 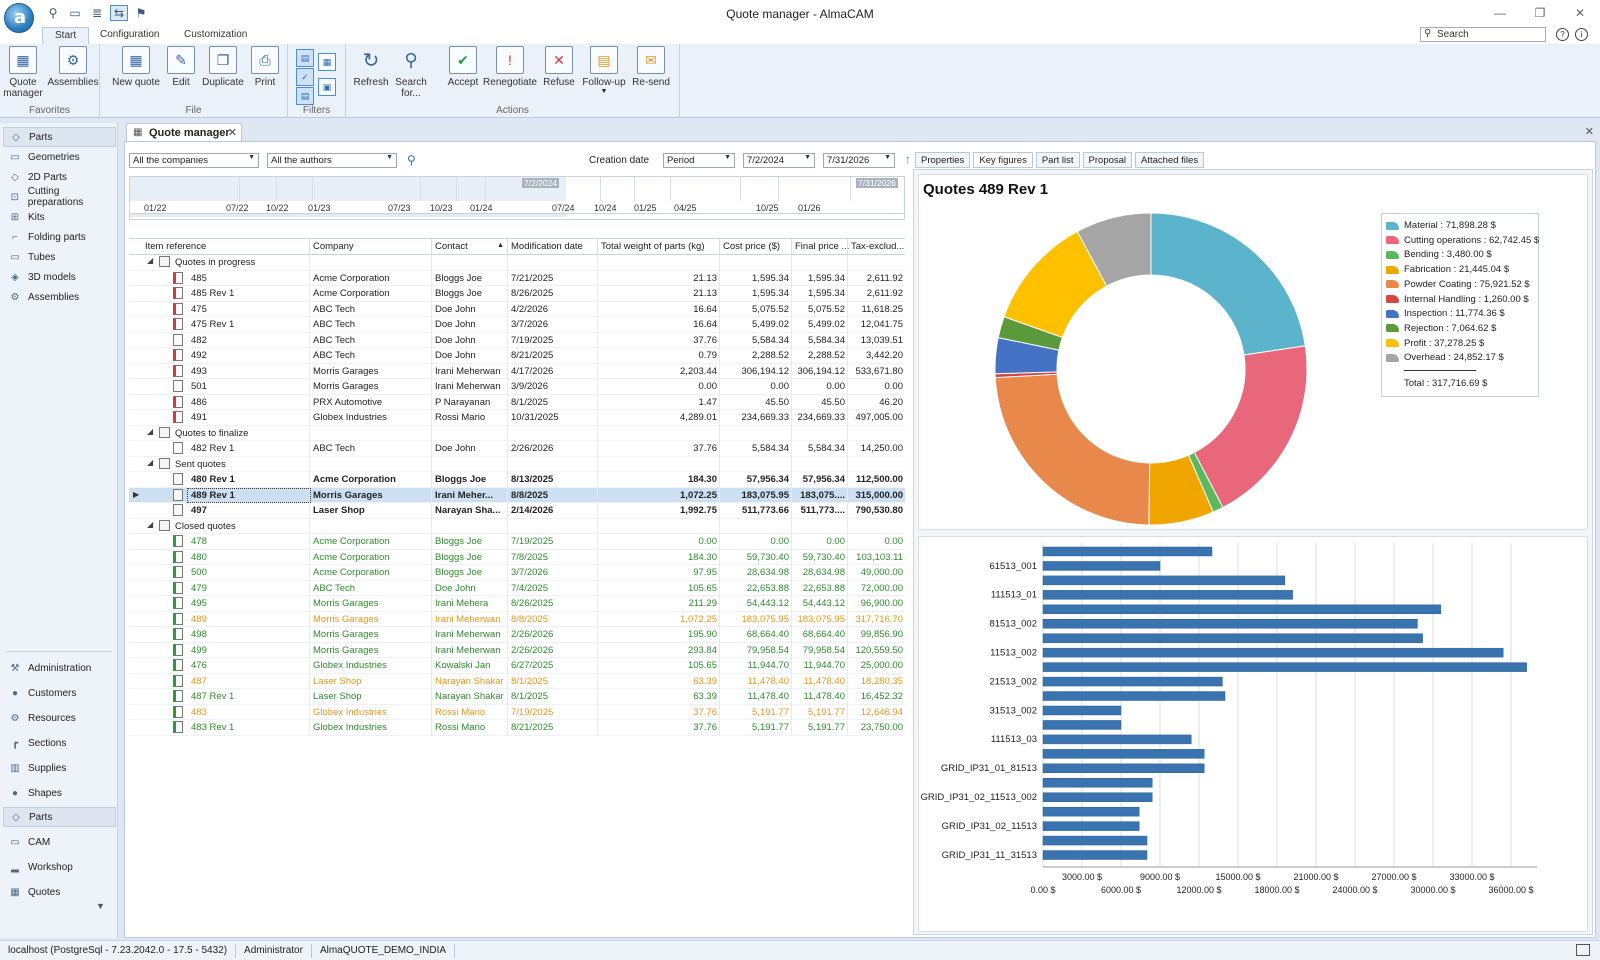 What do you see at coordinates (1581, 34) in the screenshot?
I see `info-icon: i` at bounding box center [1581, 34].